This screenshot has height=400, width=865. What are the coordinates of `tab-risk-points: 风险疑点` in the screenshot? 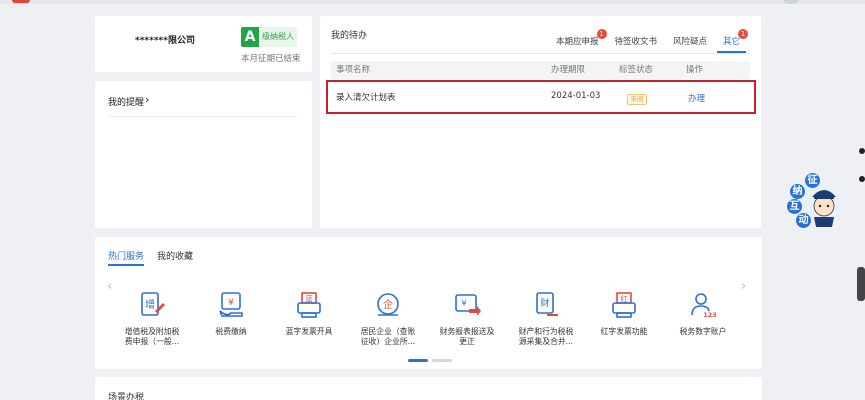 It's located at (690, 43).